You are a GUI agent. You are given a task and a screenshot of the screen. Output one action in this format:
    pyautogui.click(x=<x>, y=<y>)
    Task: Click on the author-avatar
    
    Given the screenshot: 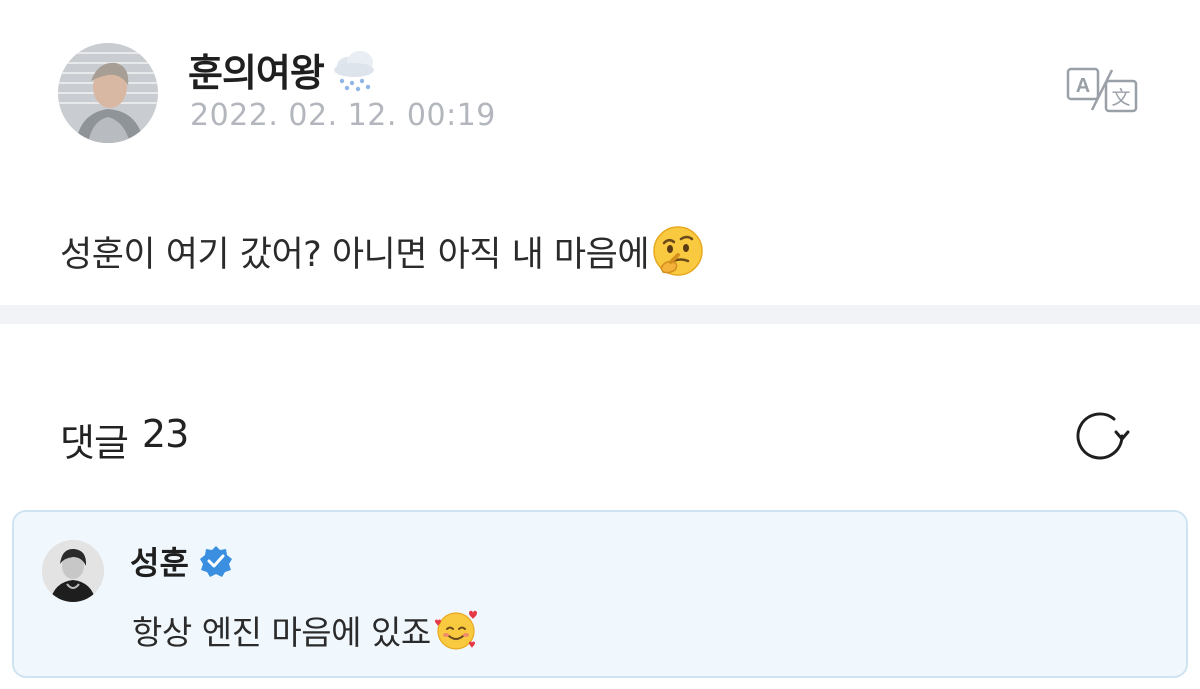 What is the action you would take?
    pyautogui.click(x=108, y=93)
    